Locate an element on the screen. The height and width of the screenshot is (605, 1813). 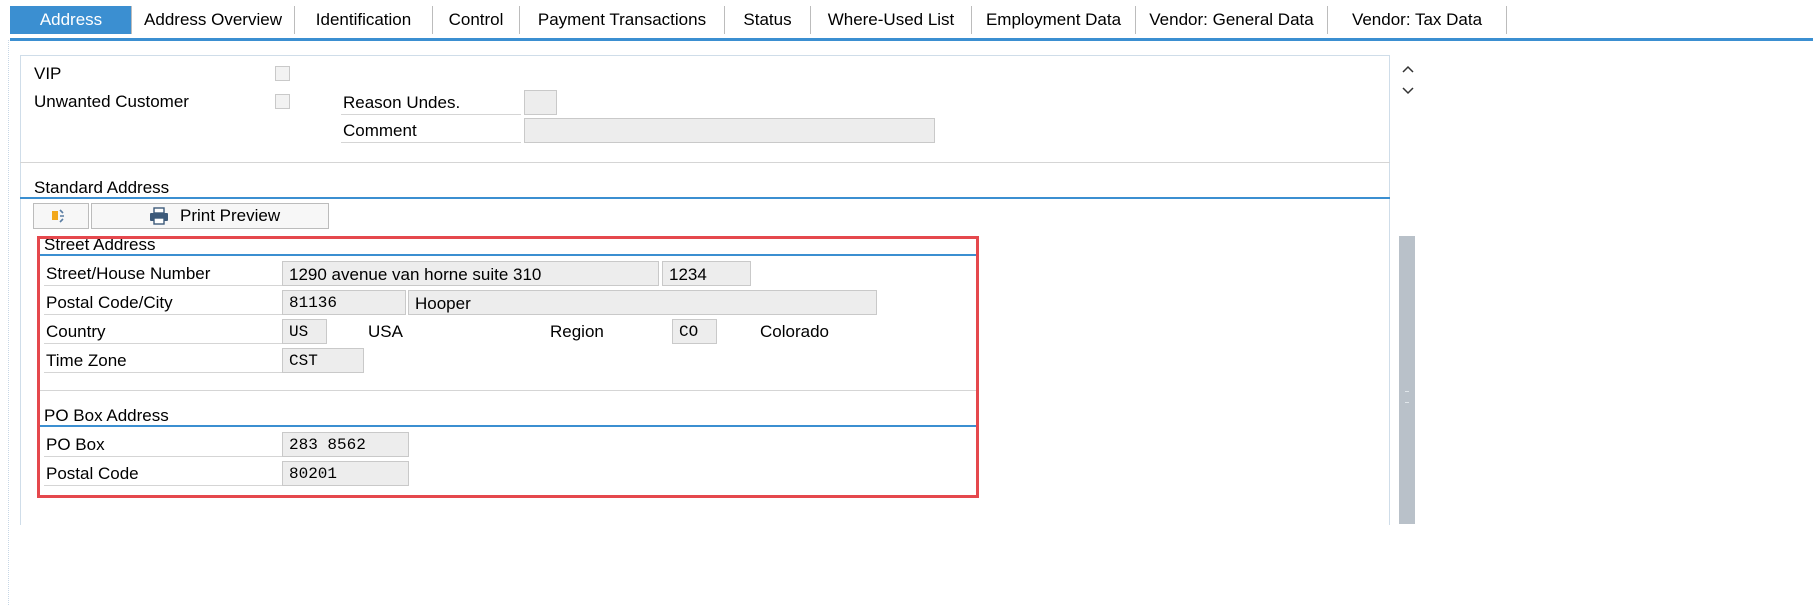
tab-employment-data: Employment Data is located at coordinates (1053, 20).